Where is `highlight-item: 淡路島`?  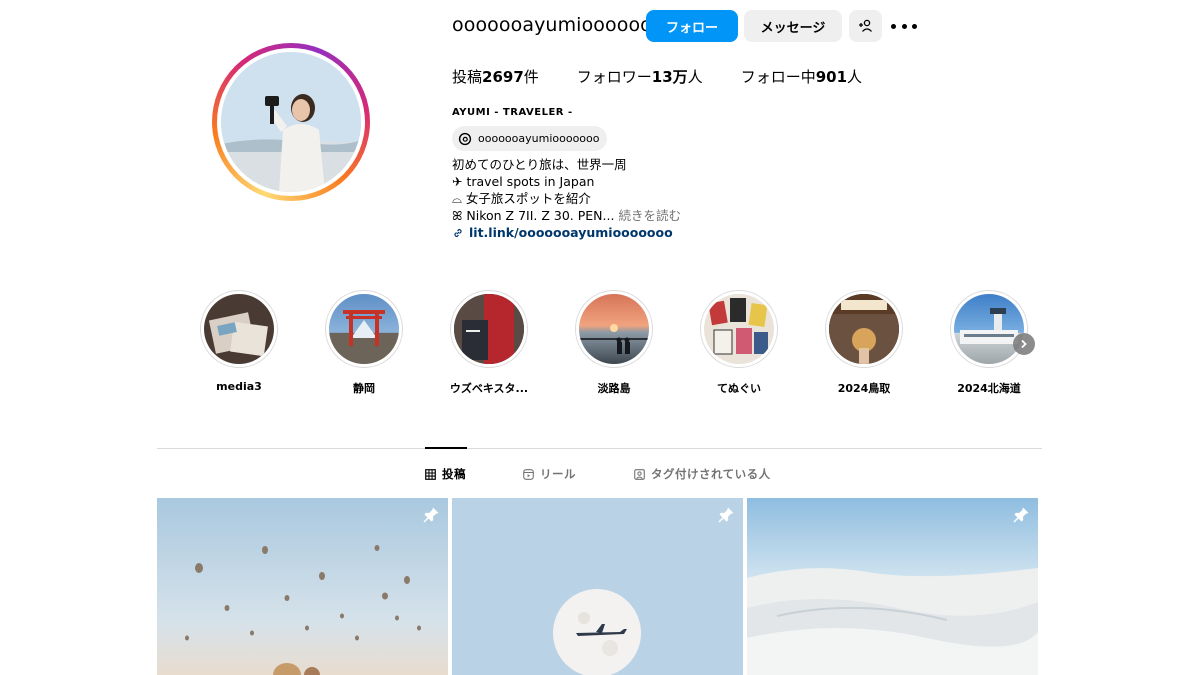 highlight-item: 淡路島 is located at coordinates (614, 343).